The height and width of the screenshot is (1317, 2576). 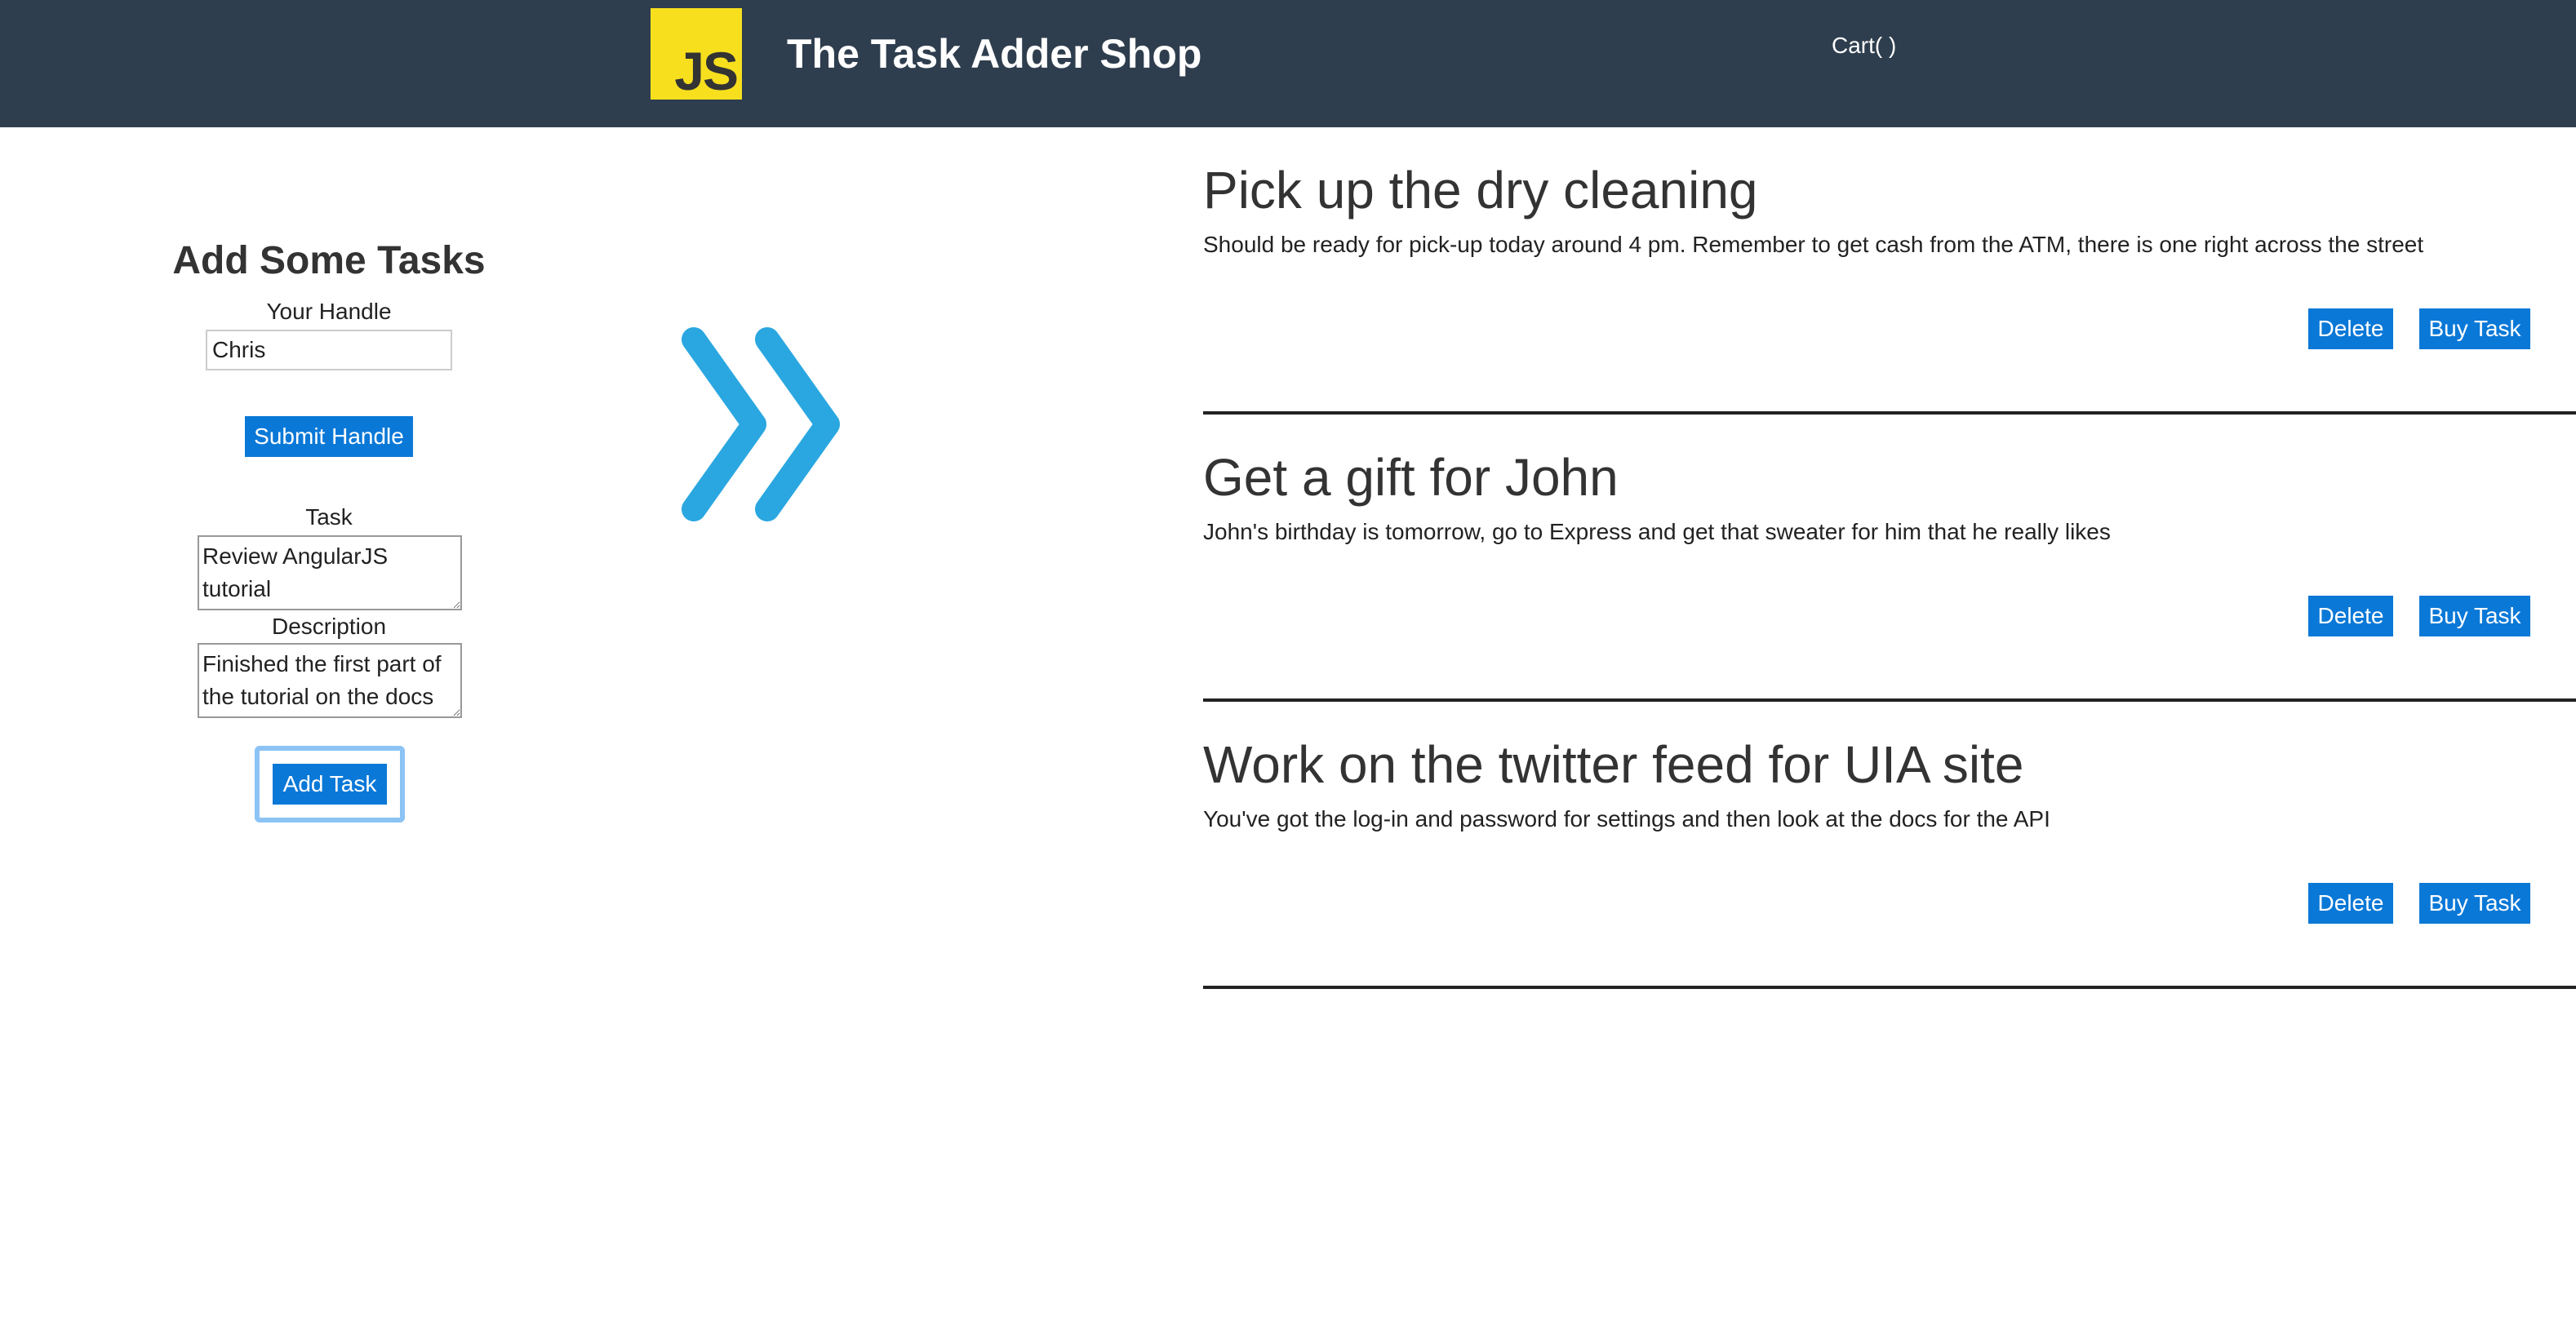 I want to click on submit-handle-button: Submit Handle, so click(x=329, y=437).